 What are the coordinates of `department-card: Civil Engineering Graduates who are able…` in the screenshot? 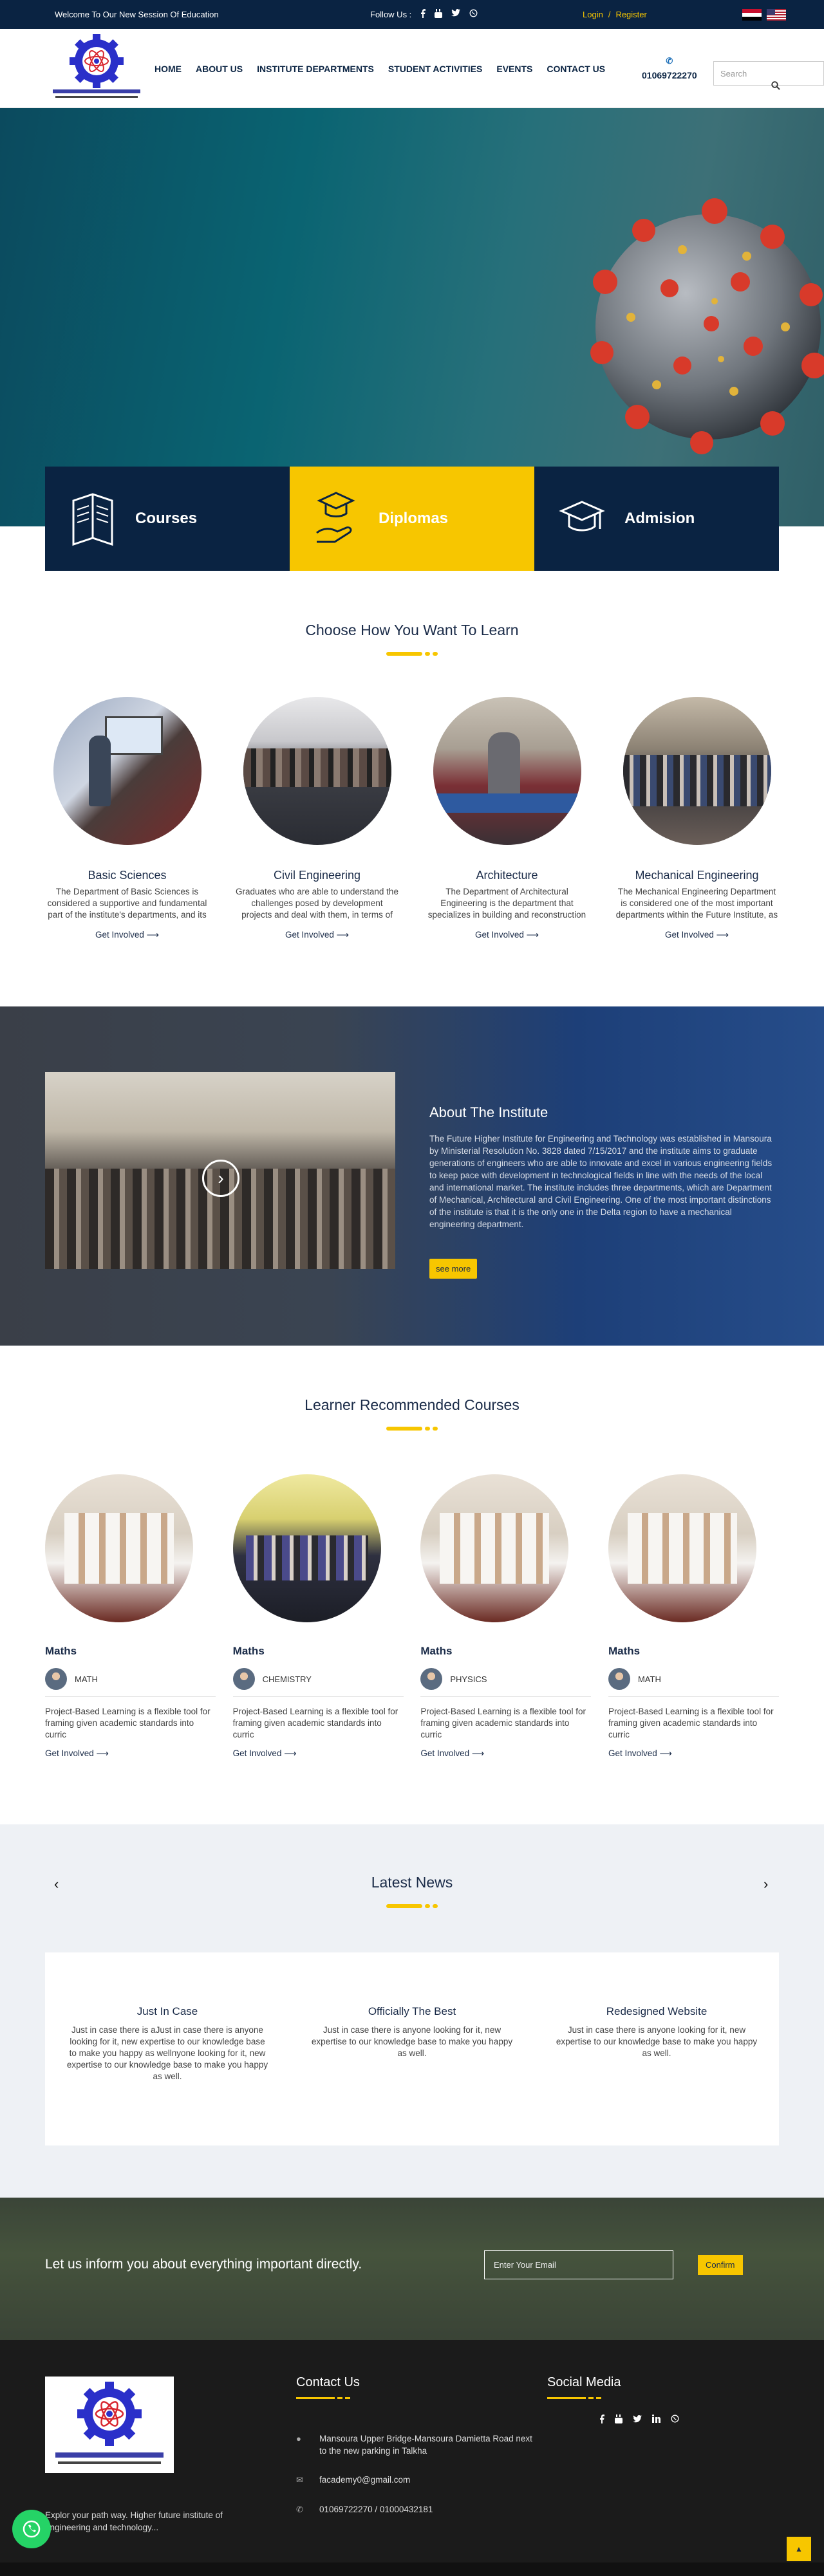 It's located at (317, 819).